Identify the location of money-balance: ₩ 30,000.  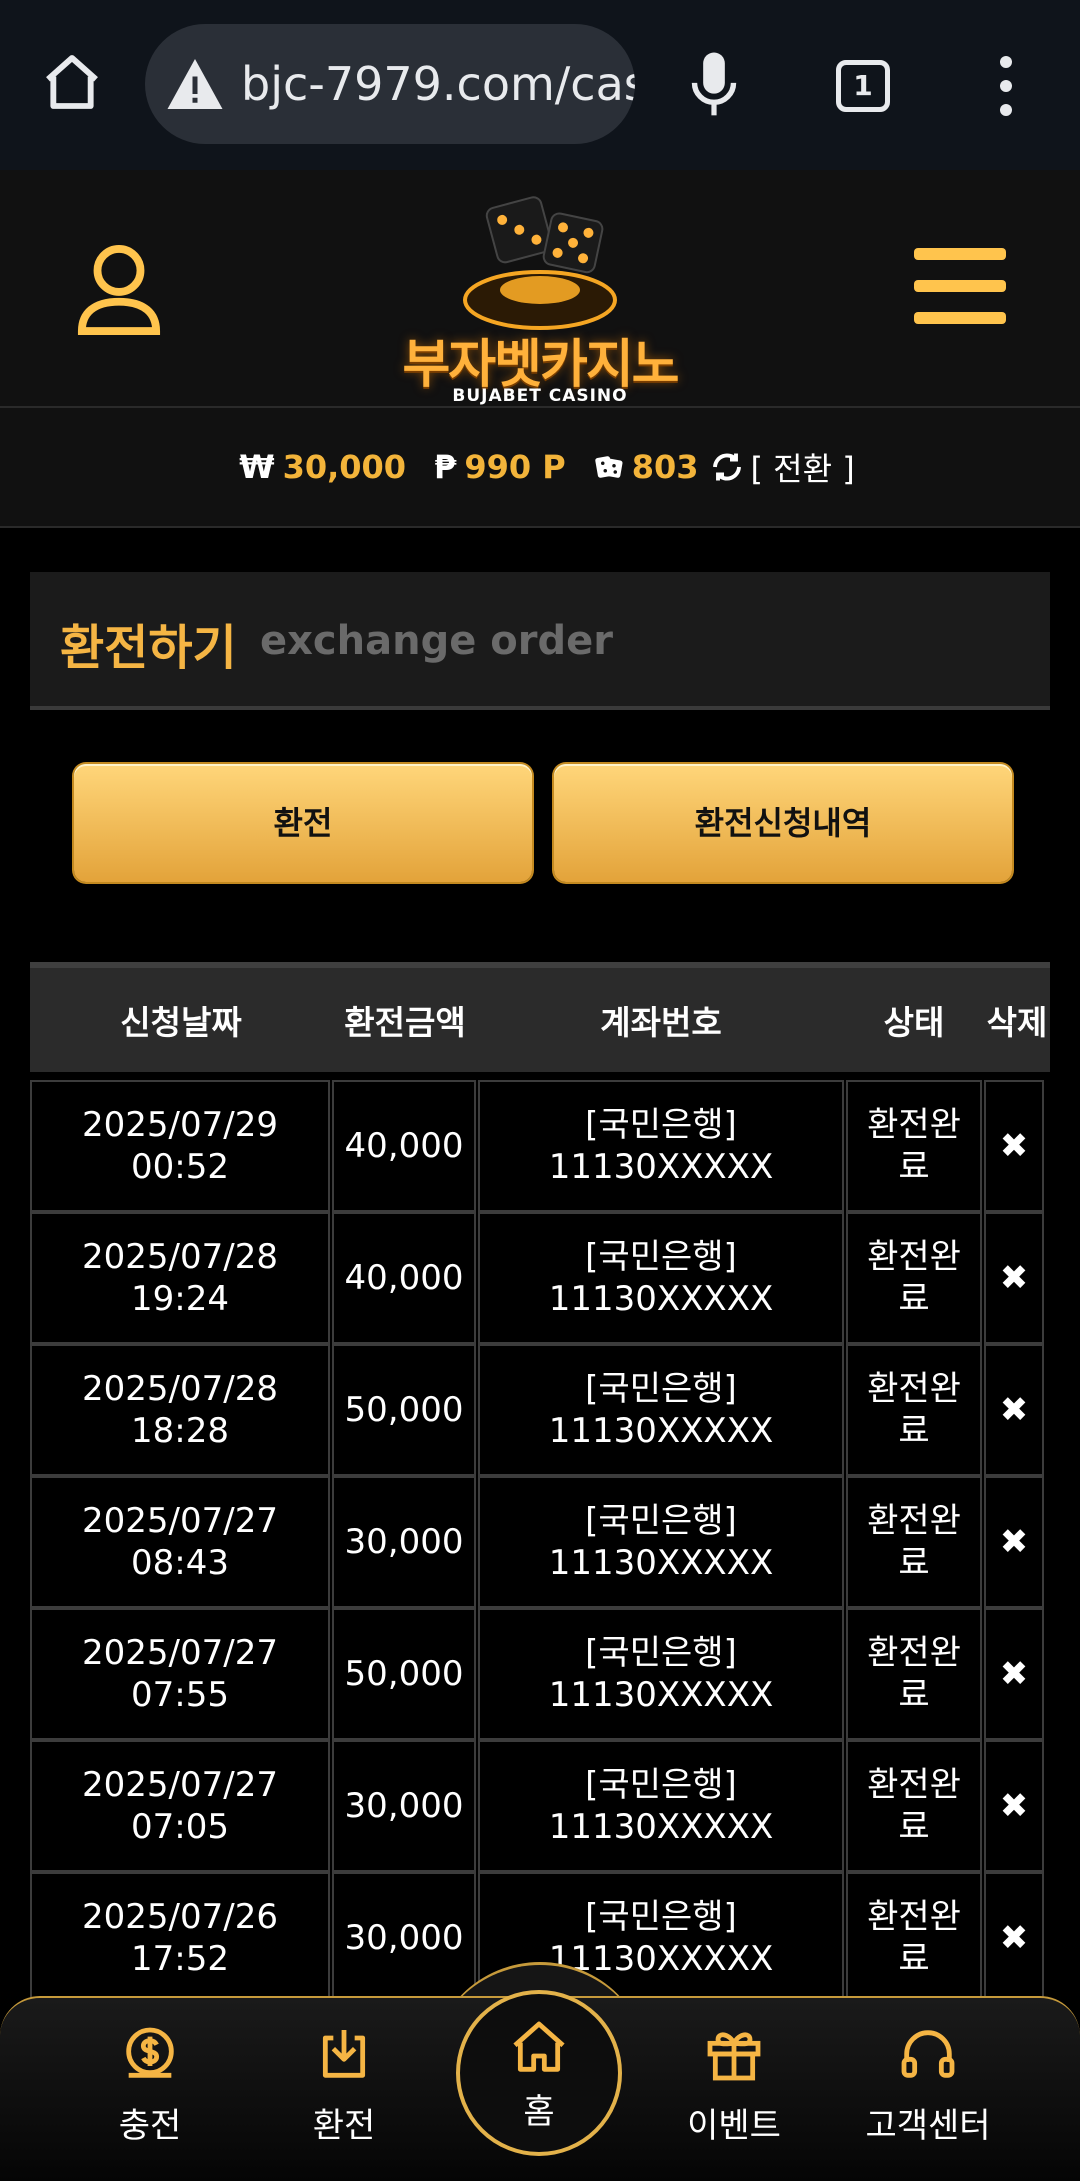
(322, 467).